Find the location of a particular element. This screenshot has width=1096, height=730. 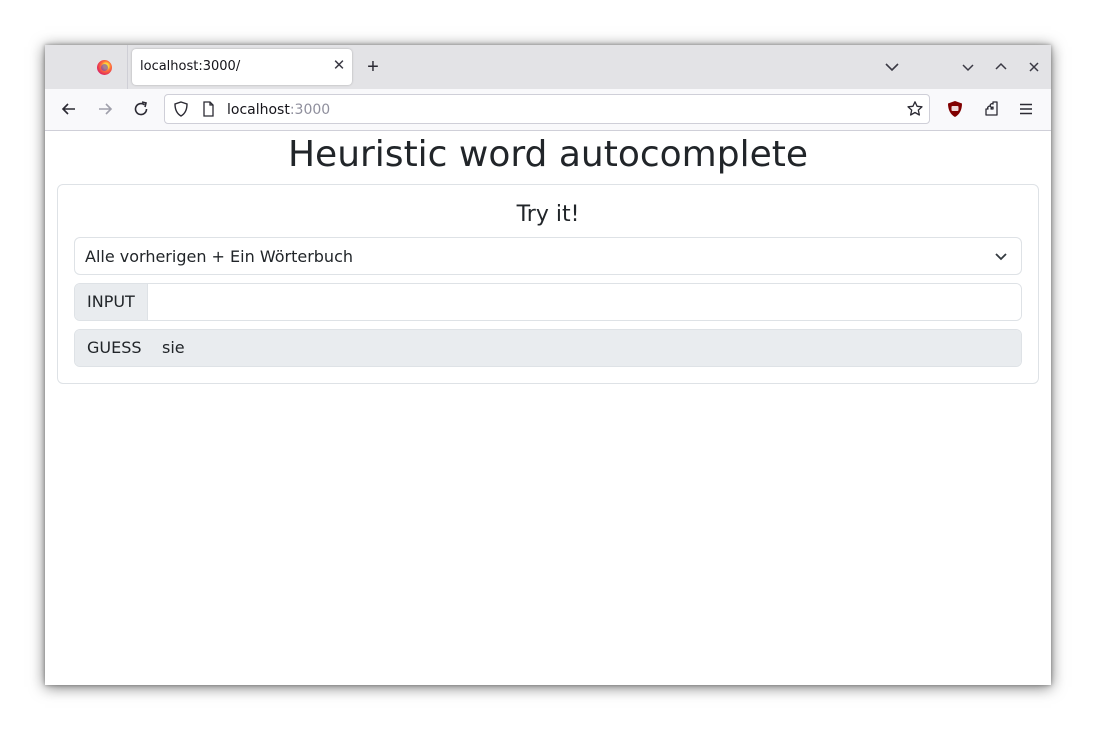

extensions-icon is located at coordinates (991, 109).